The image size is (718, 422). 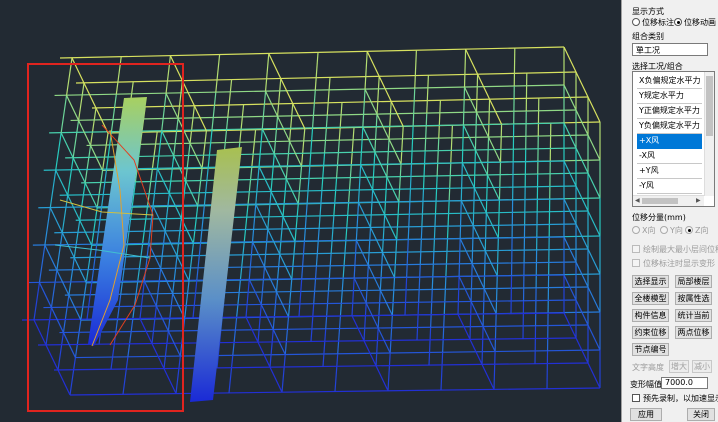 I want to click on case-list-item: -Y风, so click(x=669, y=186).